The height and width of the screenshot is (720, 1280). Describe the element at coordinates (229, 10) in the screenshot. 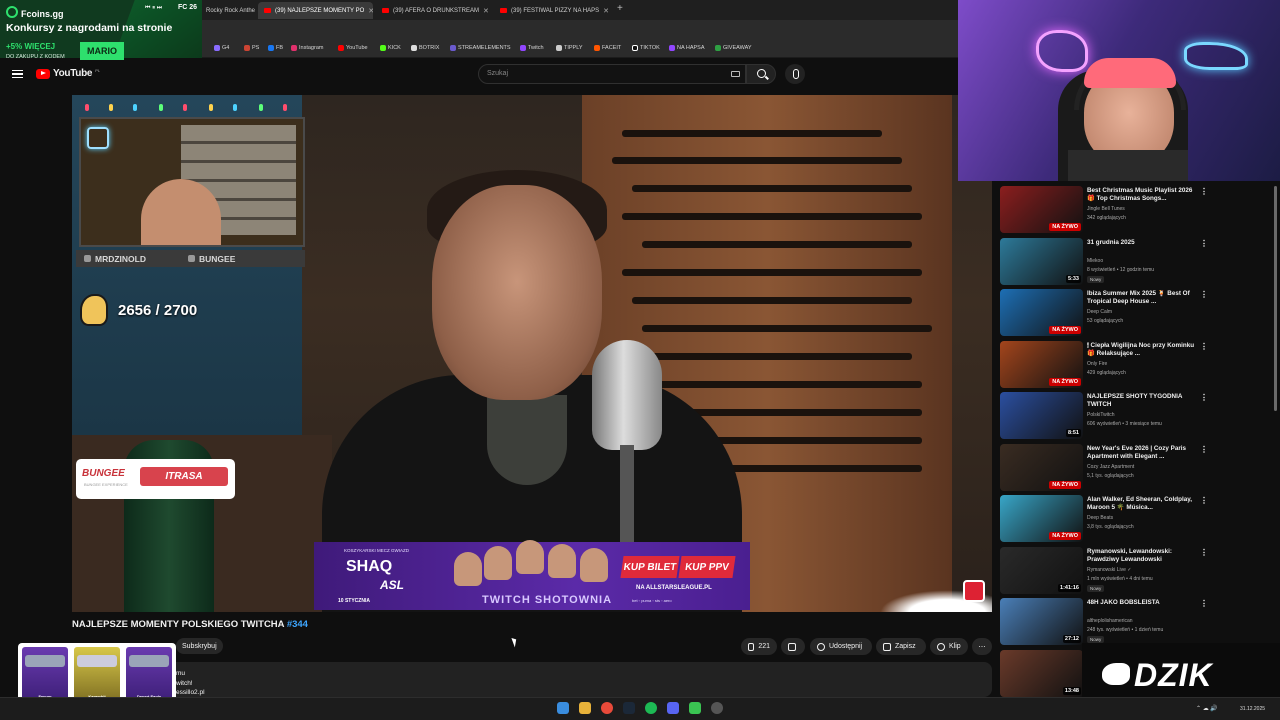

I see `browser-tab: Rocky Rock Anthe✕` at that location.